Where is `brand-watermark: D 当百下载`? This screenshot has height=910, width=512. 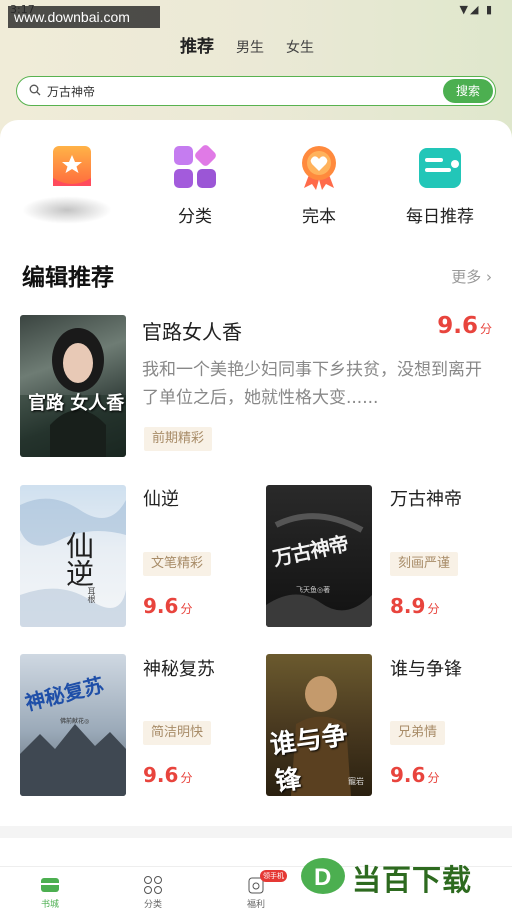 brand-watermark: D 当百下载 is located at coordinates (405, 877).